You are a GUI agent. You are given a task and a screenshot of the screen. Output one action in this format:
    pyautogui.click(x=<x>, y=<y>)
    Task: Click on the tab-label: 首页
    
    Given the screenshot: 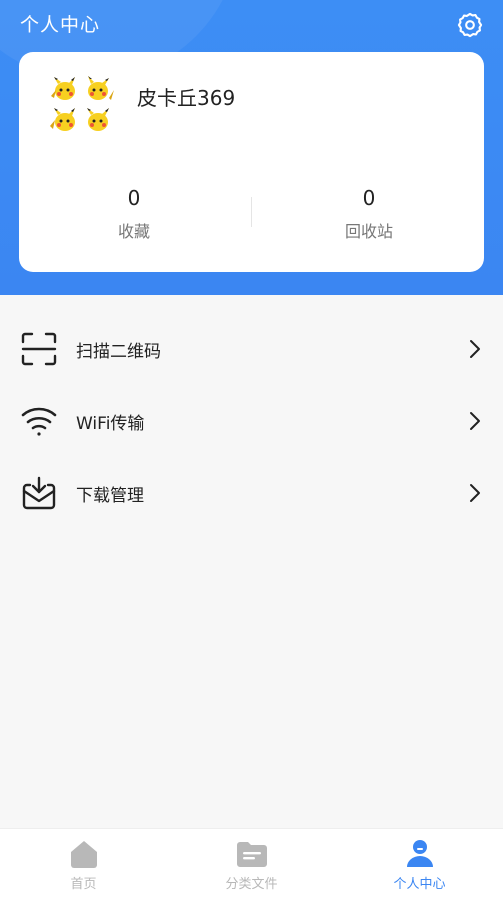 What is the action you would take?
    pyautogui.click(x=83, y=884)
    